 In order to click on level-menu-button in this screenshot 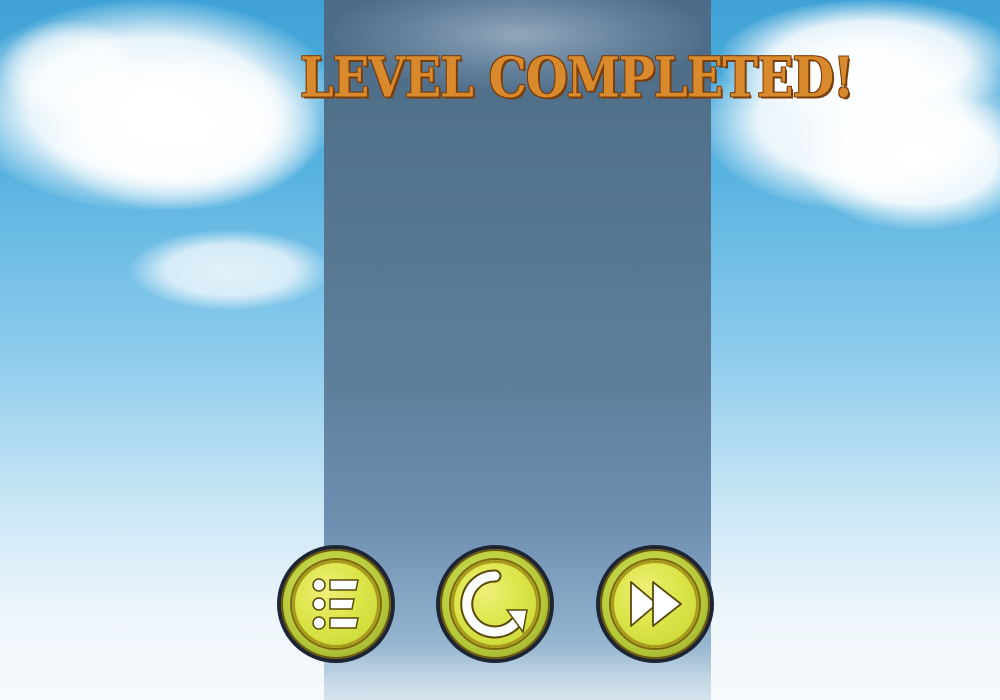, I will do `click(336, 604)`.